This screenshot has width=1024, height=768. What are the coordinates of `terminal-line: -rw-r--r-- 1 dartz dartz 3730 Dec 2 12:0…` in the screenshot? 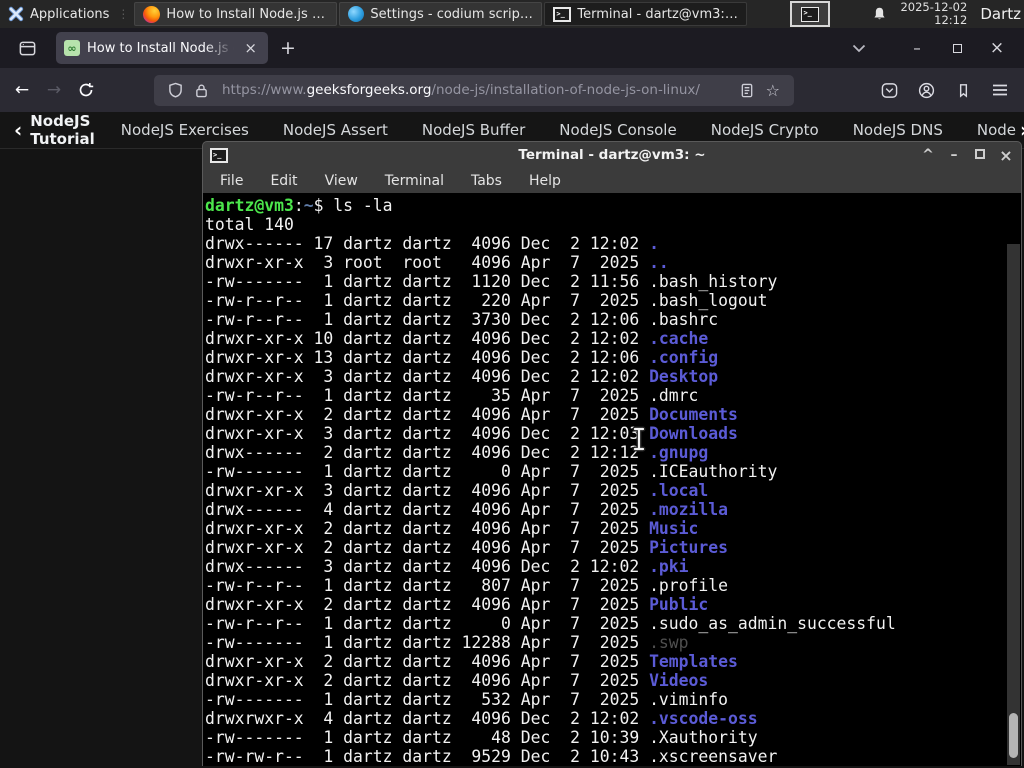 It's located at (462, 319).